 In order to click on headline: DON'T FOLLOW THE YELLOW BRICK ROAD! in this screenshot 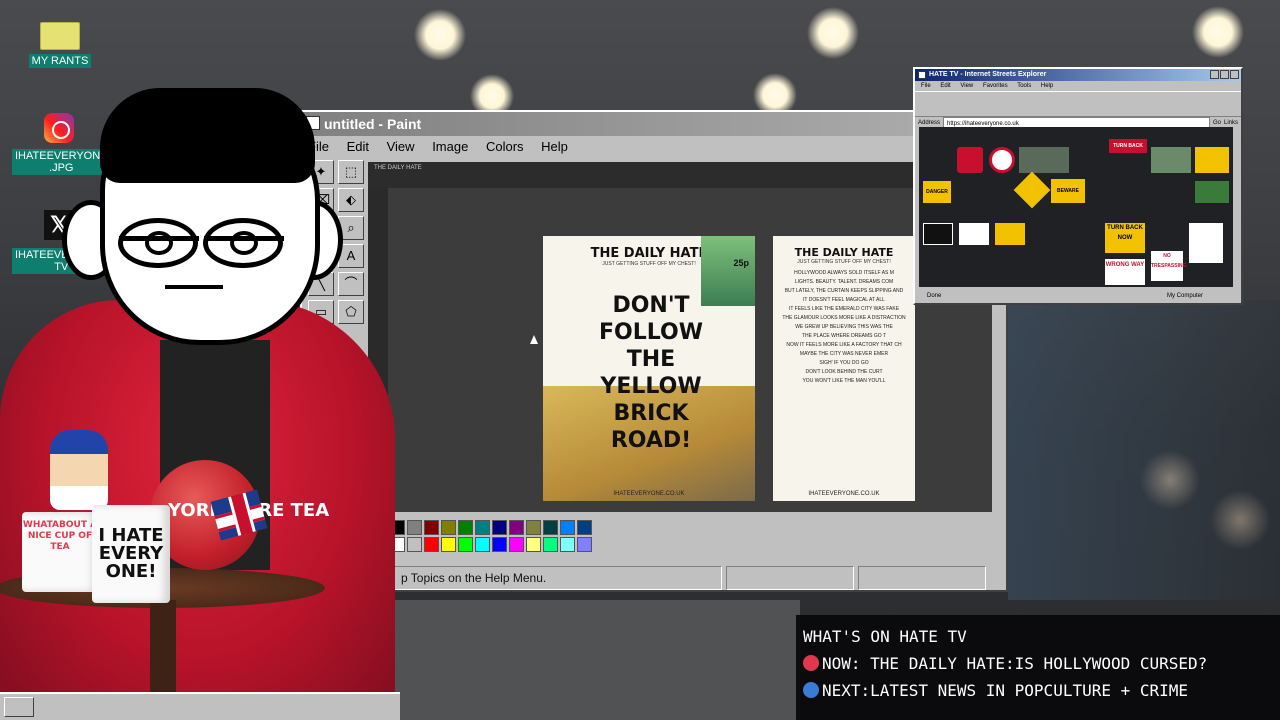, I will do `click(651, 373)`.